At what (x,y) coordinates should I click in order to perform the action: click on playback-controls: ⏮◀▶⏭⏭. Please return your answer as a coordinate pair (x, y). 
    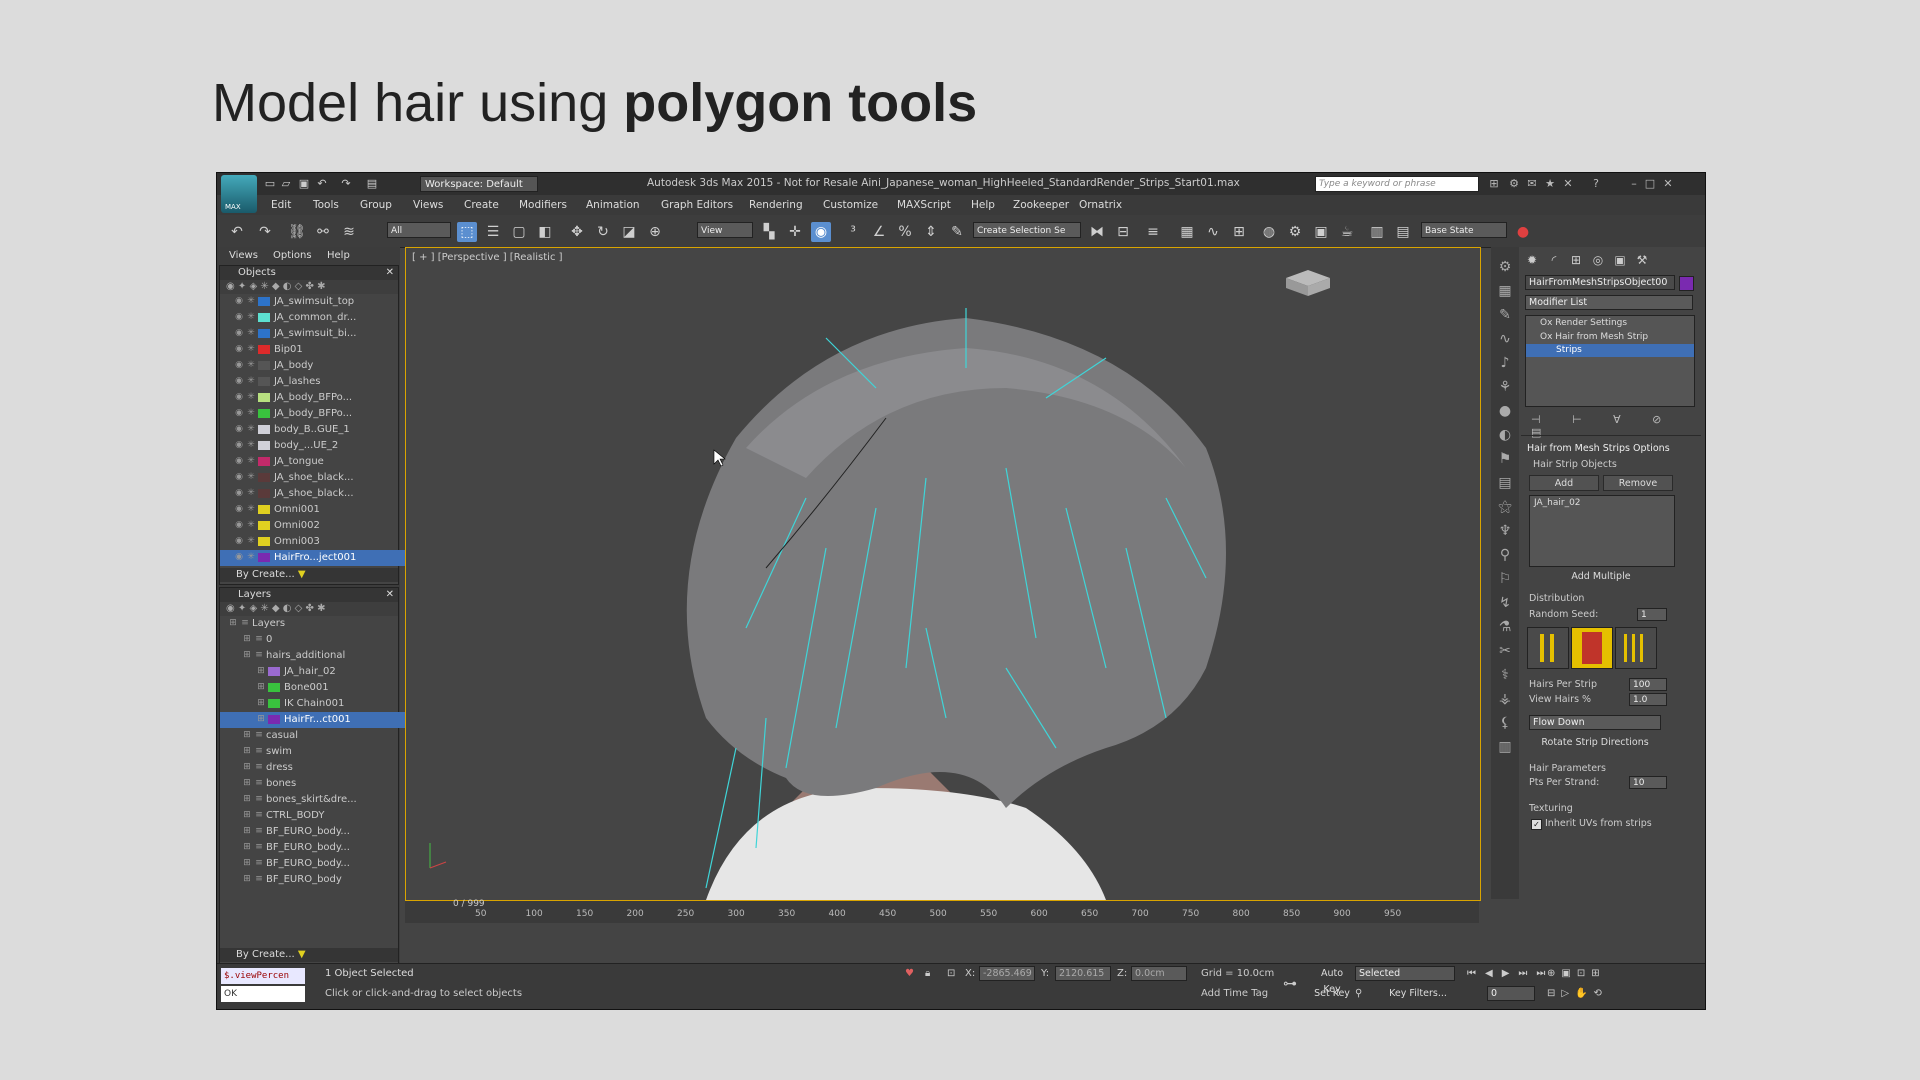
    Looking at the image, I should click on (1510, 973).